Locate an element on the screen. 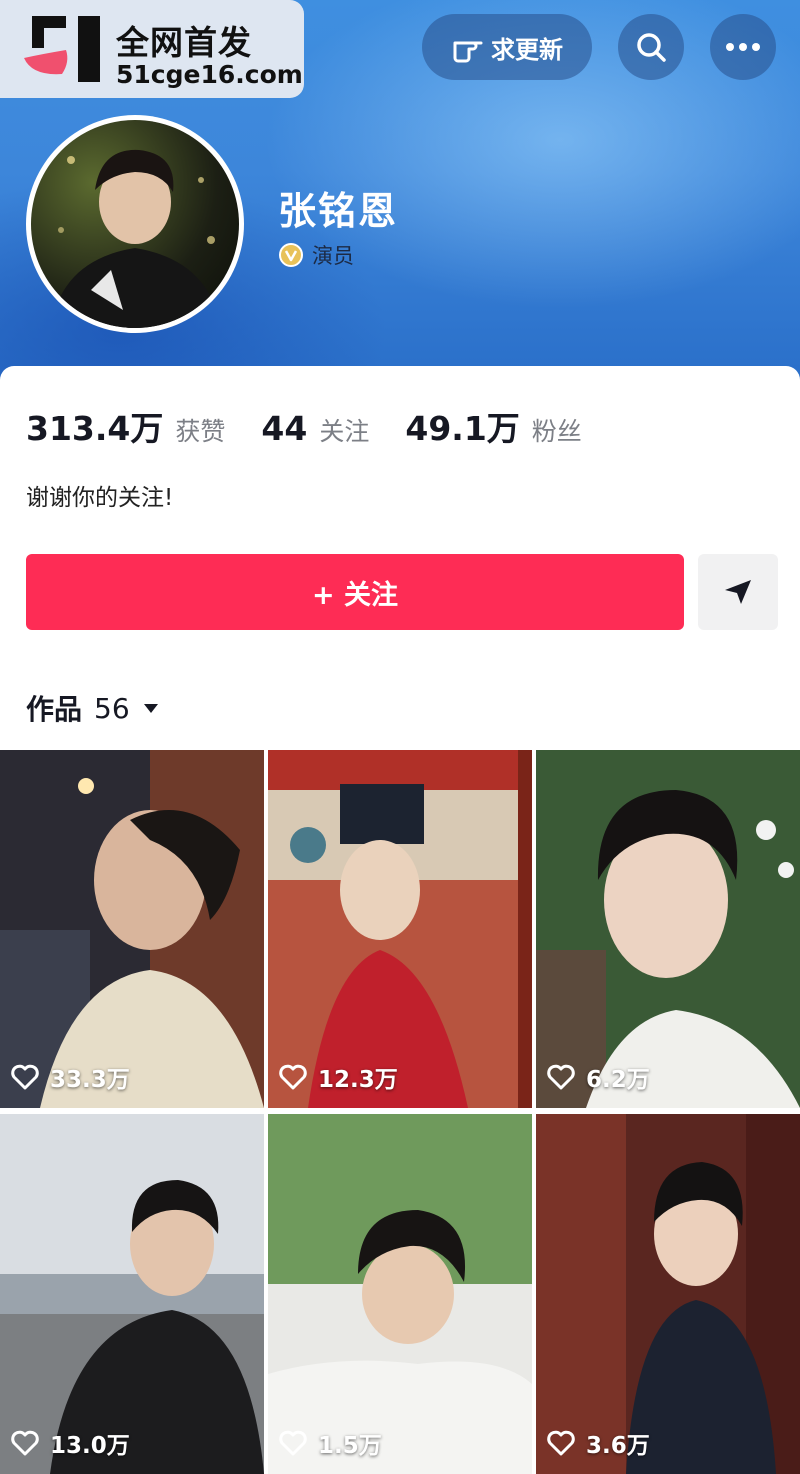  profile-bio: 谢谢你的关注! is located at coordinates (100, 498).